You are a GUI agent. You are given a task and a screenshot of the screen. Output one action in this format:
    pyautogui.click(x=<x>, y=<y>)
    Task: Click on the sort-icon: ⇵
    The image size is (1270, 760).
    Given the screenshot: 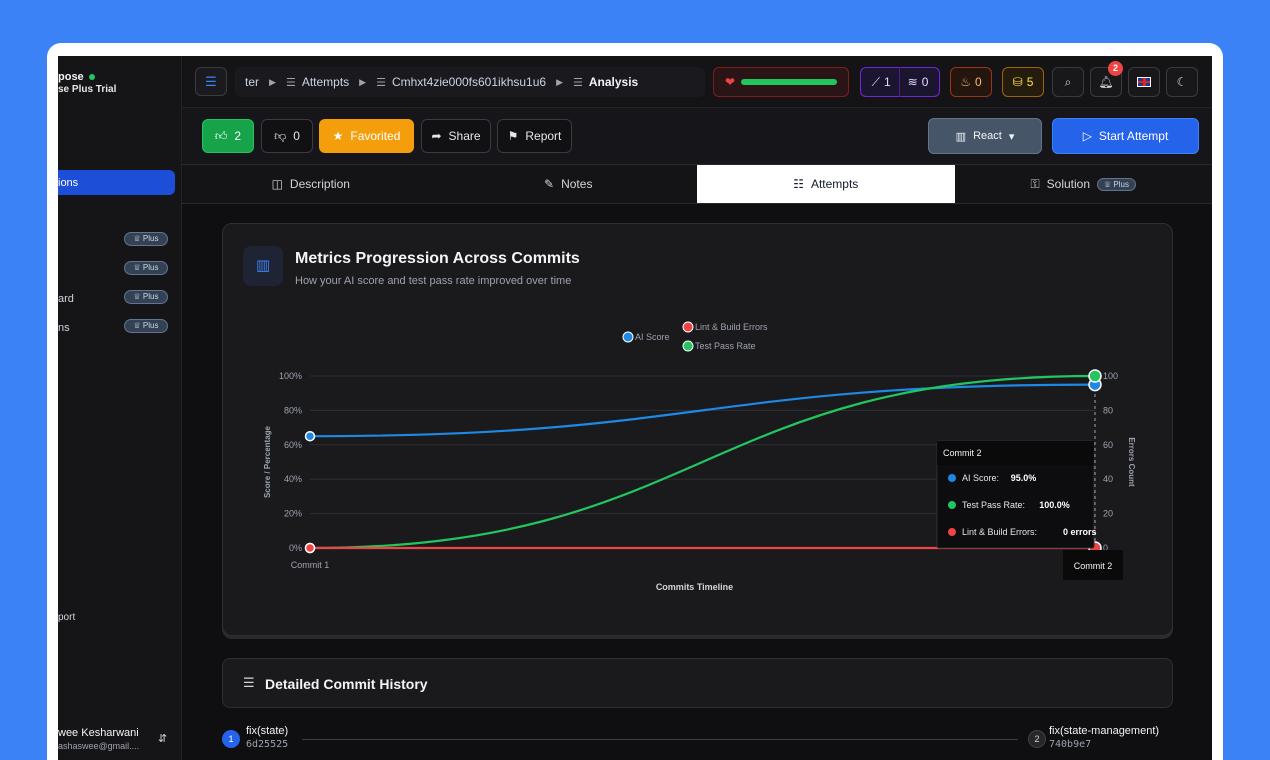 What is the action you would take?
    pyautogui.click(x=162, y=738)
    